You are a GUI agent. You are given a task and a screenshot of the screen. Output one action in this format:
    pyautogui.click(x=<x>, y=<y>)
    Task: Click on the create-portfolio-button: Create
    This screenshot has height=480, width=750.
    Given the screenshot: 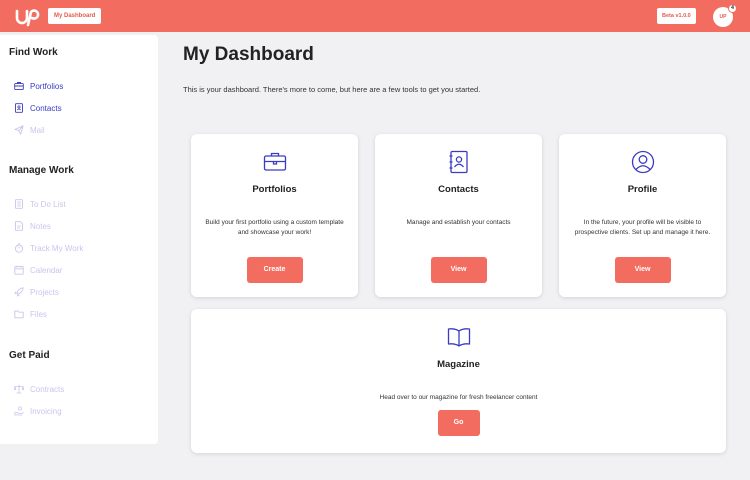 What is the action you would take?
    pyautogui.click(x=274, y=270)
    